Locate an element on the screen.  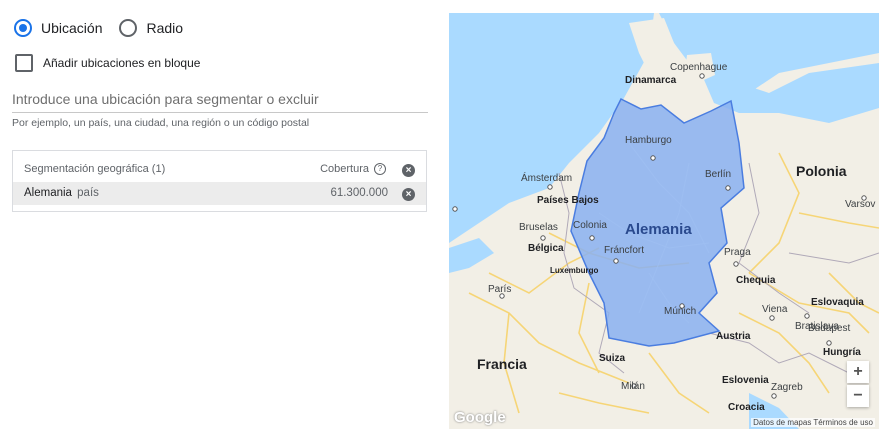
bulk-locations-label: Añadir ubicaciones en bloque is located at coordinates (121, 63).